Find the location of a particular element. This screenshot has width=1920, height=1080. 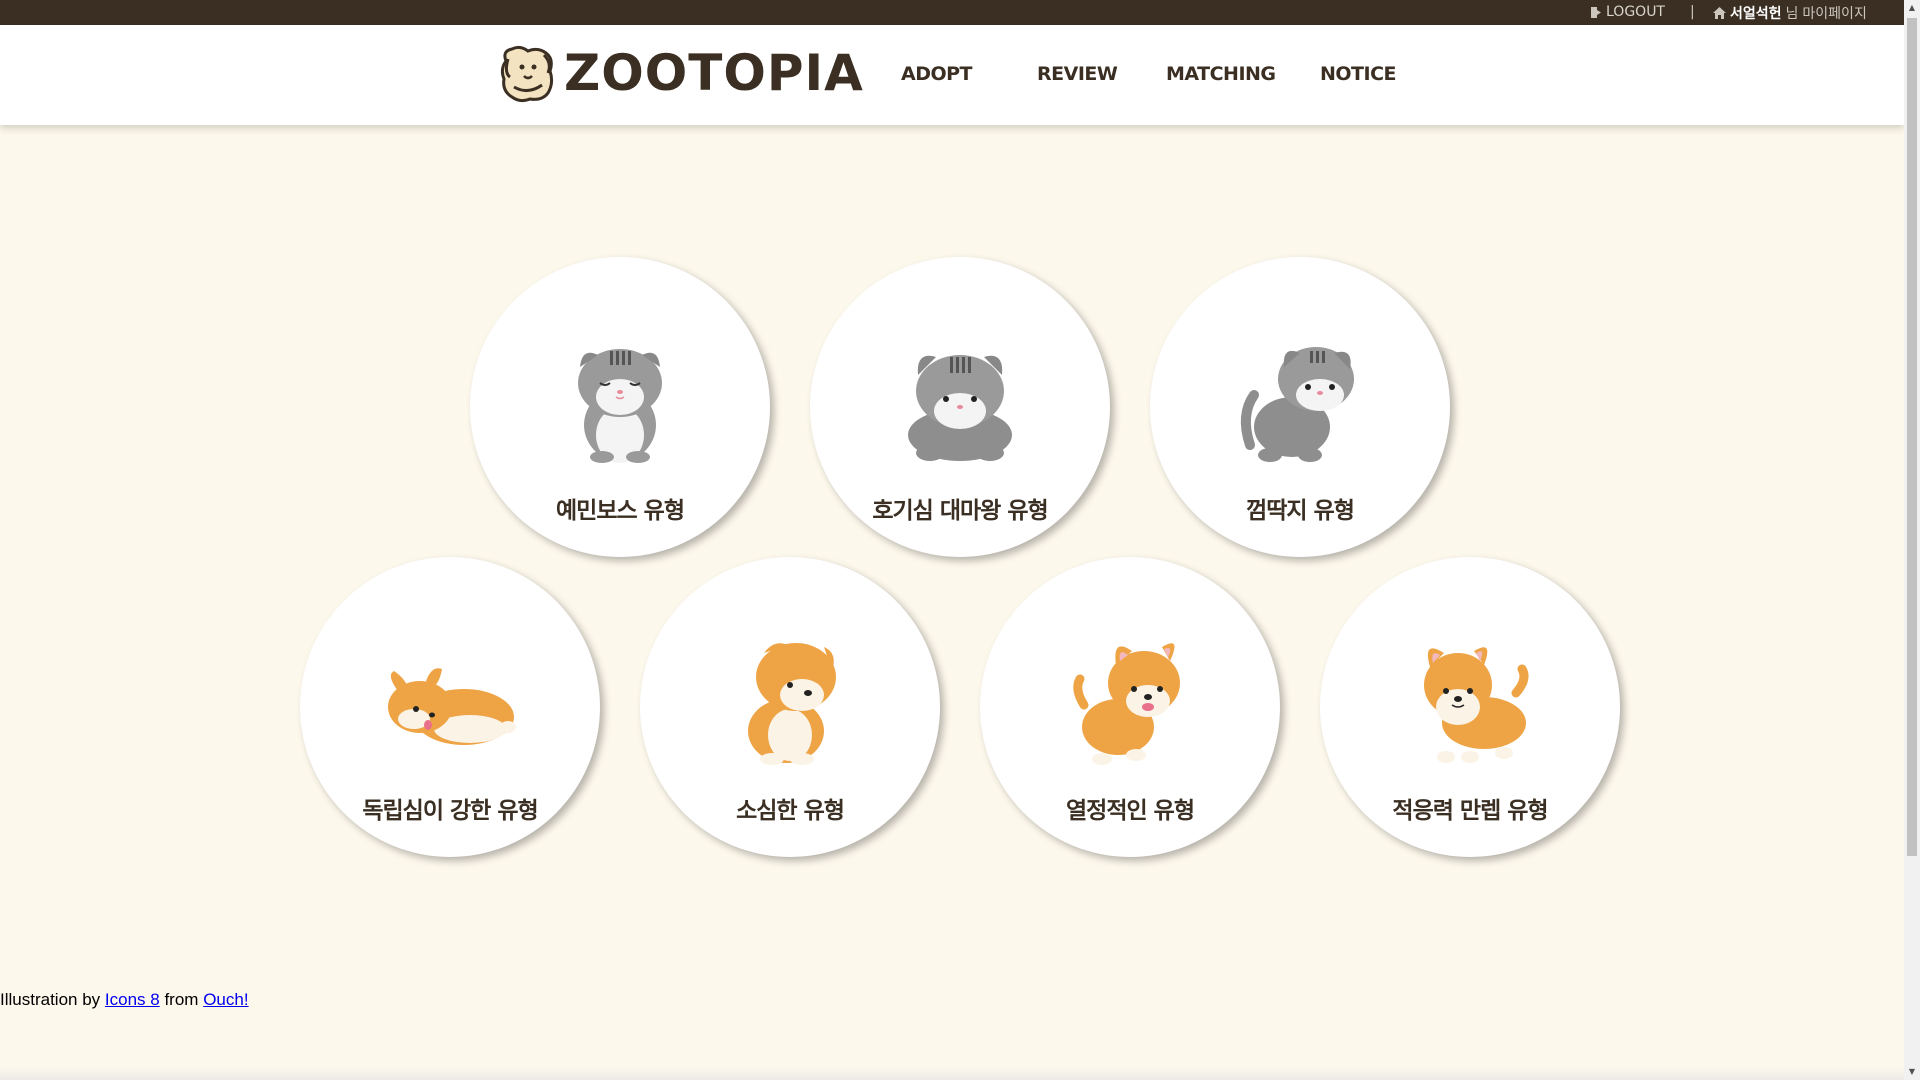

type-card-clingy: 껌딱지 유형 is located at coordinates (1300, 407).